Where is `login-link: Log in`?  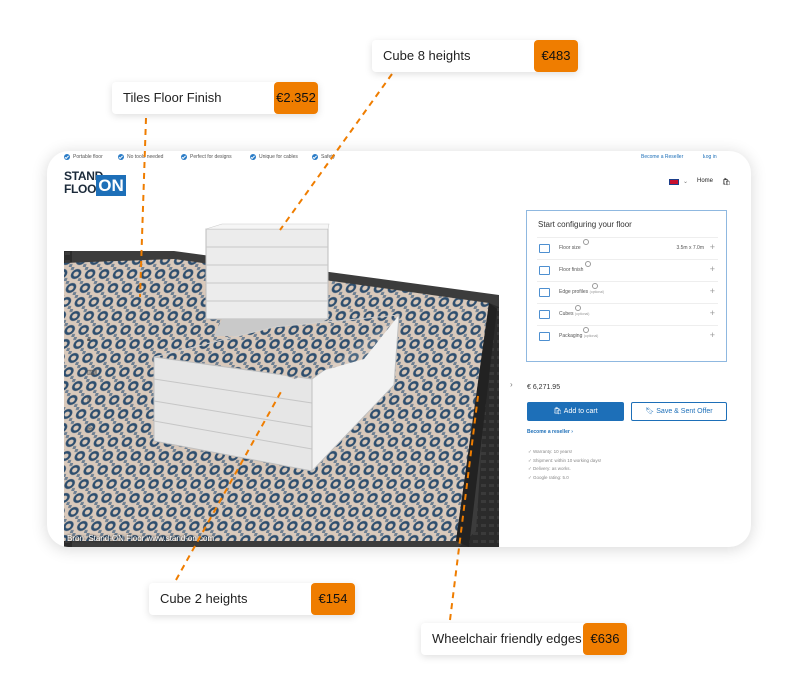
login-link: Log in is located at coordinates (710, 157).